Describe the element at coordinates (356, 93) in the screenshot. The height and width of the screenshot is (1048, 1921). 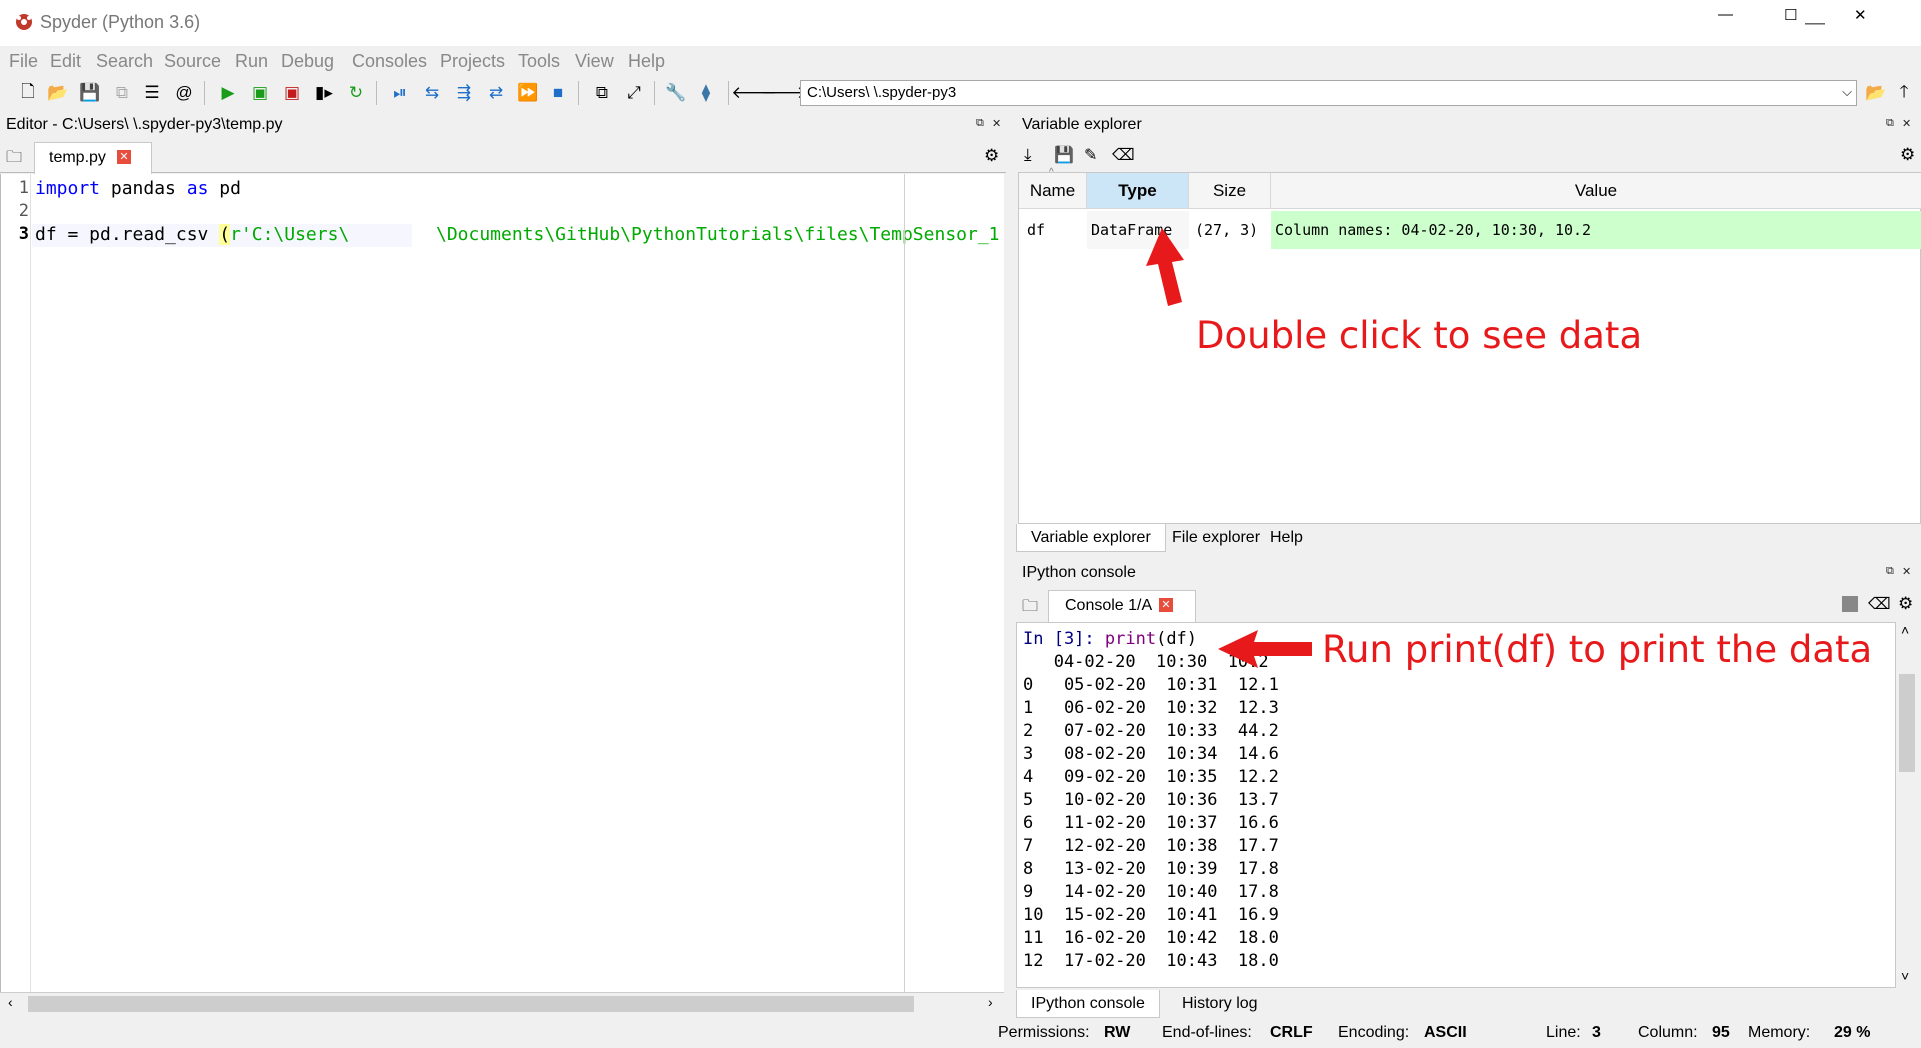
I see `rerun-icon: ↻` at that location.